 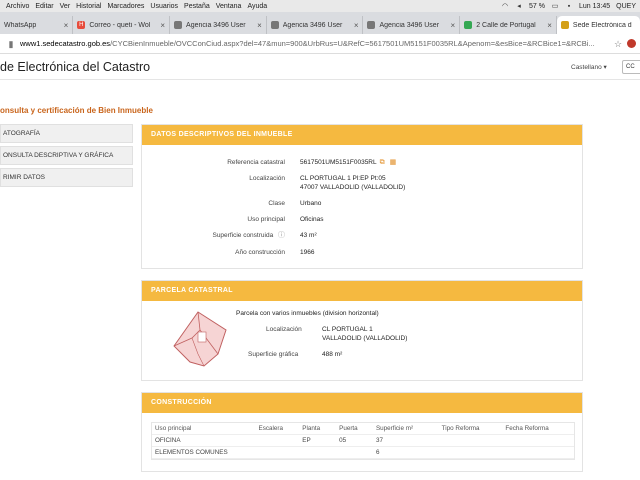 I want to click on copy-icon: ⧉, so click(x=383, y=162).